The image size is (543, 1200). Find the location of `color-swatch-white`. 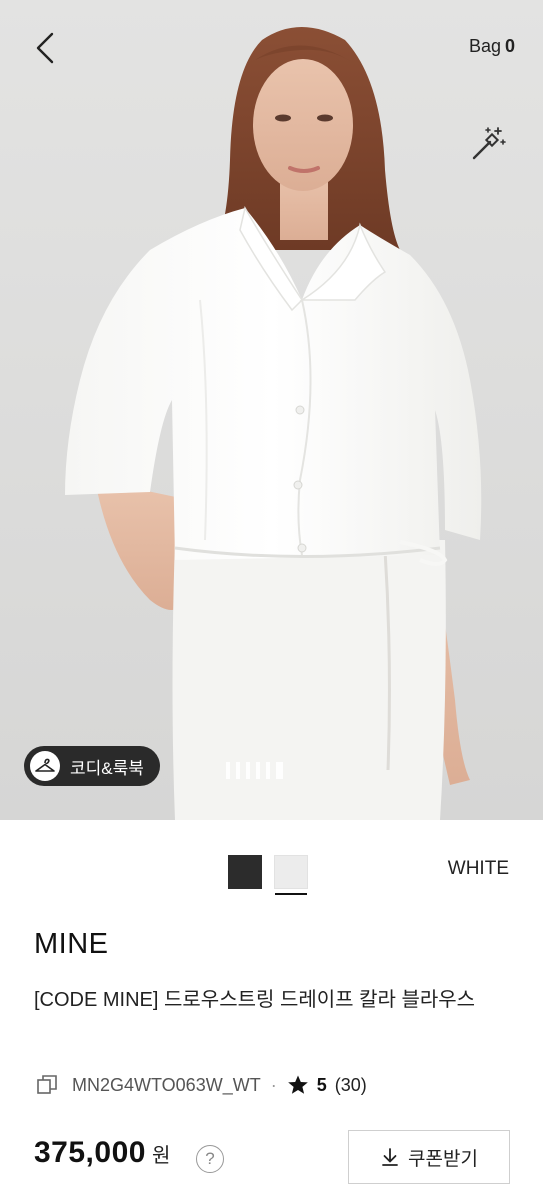

color-swatch-white is located at coordinates (291, 875).